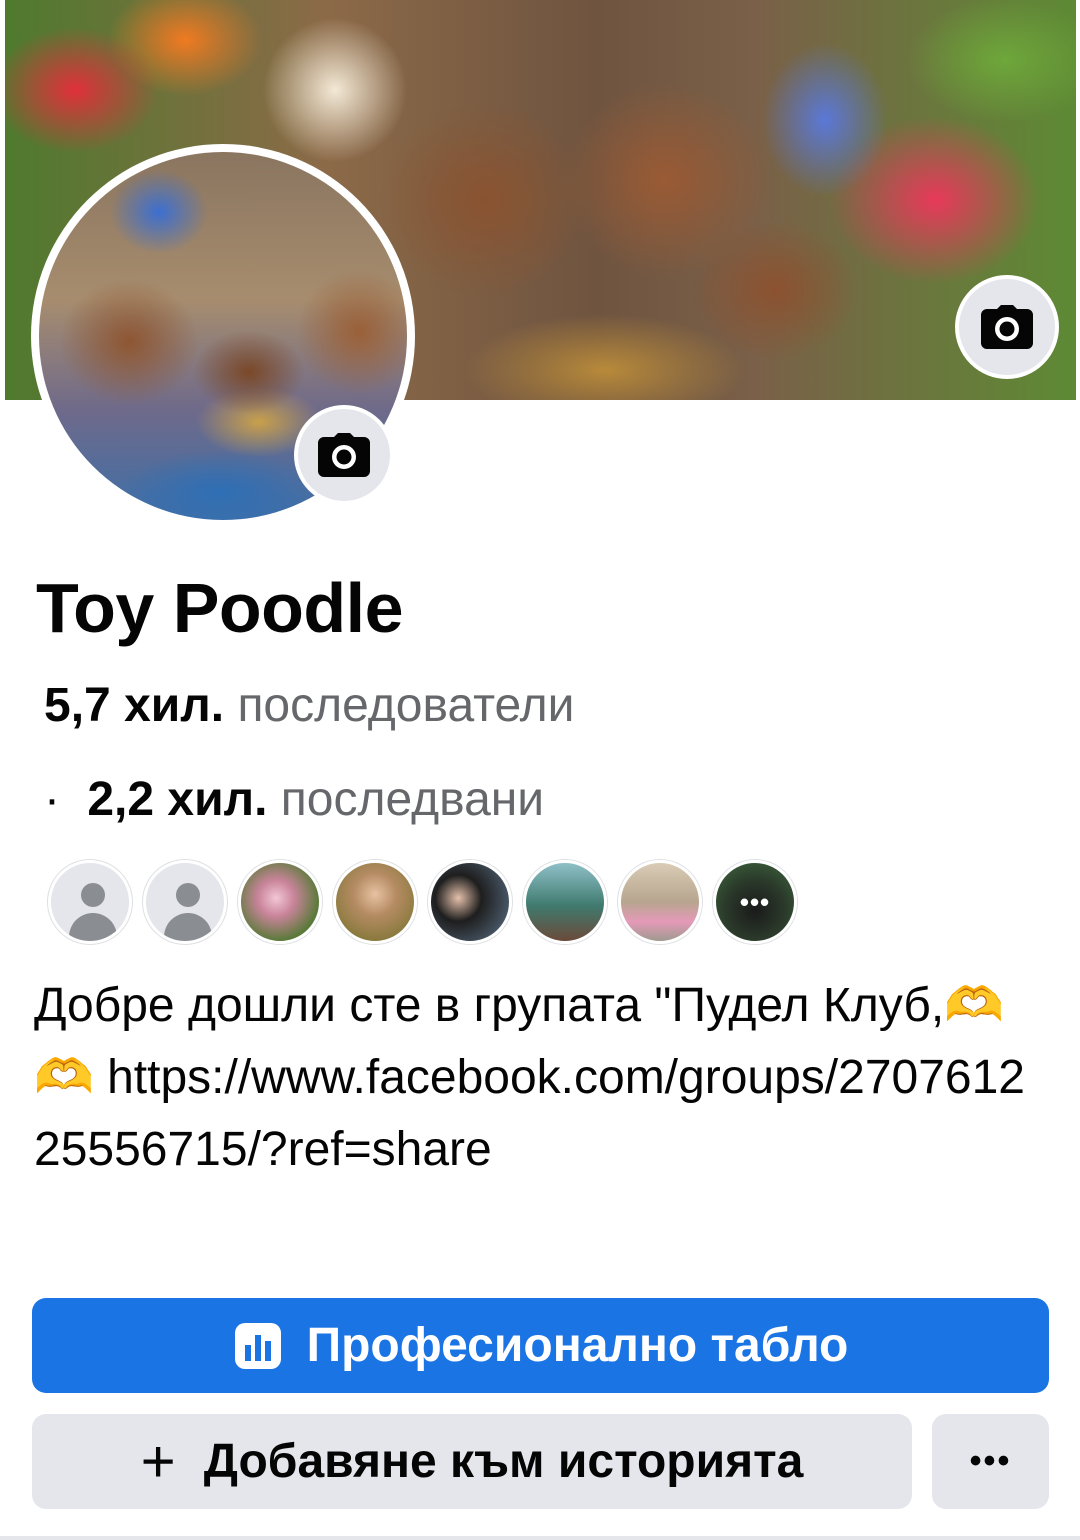 This screenshot has height=1540, width=1080. What do you see at coordinates (406, 705) in the screenshot?
I see `followers-label: последователи` at bounding box center [406, 705].